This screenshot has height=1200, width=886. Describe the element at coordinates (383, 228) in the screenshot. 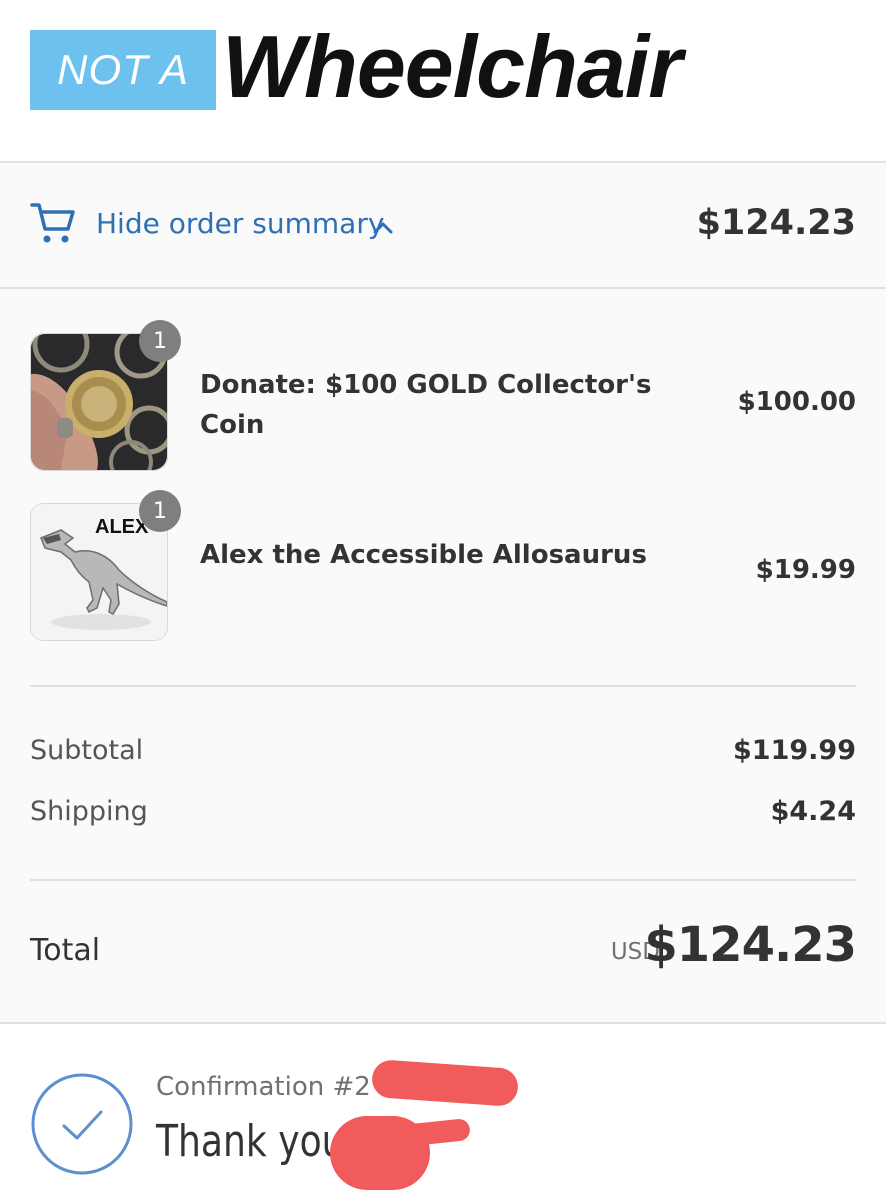

I see `chevron-up-icon` at that location.